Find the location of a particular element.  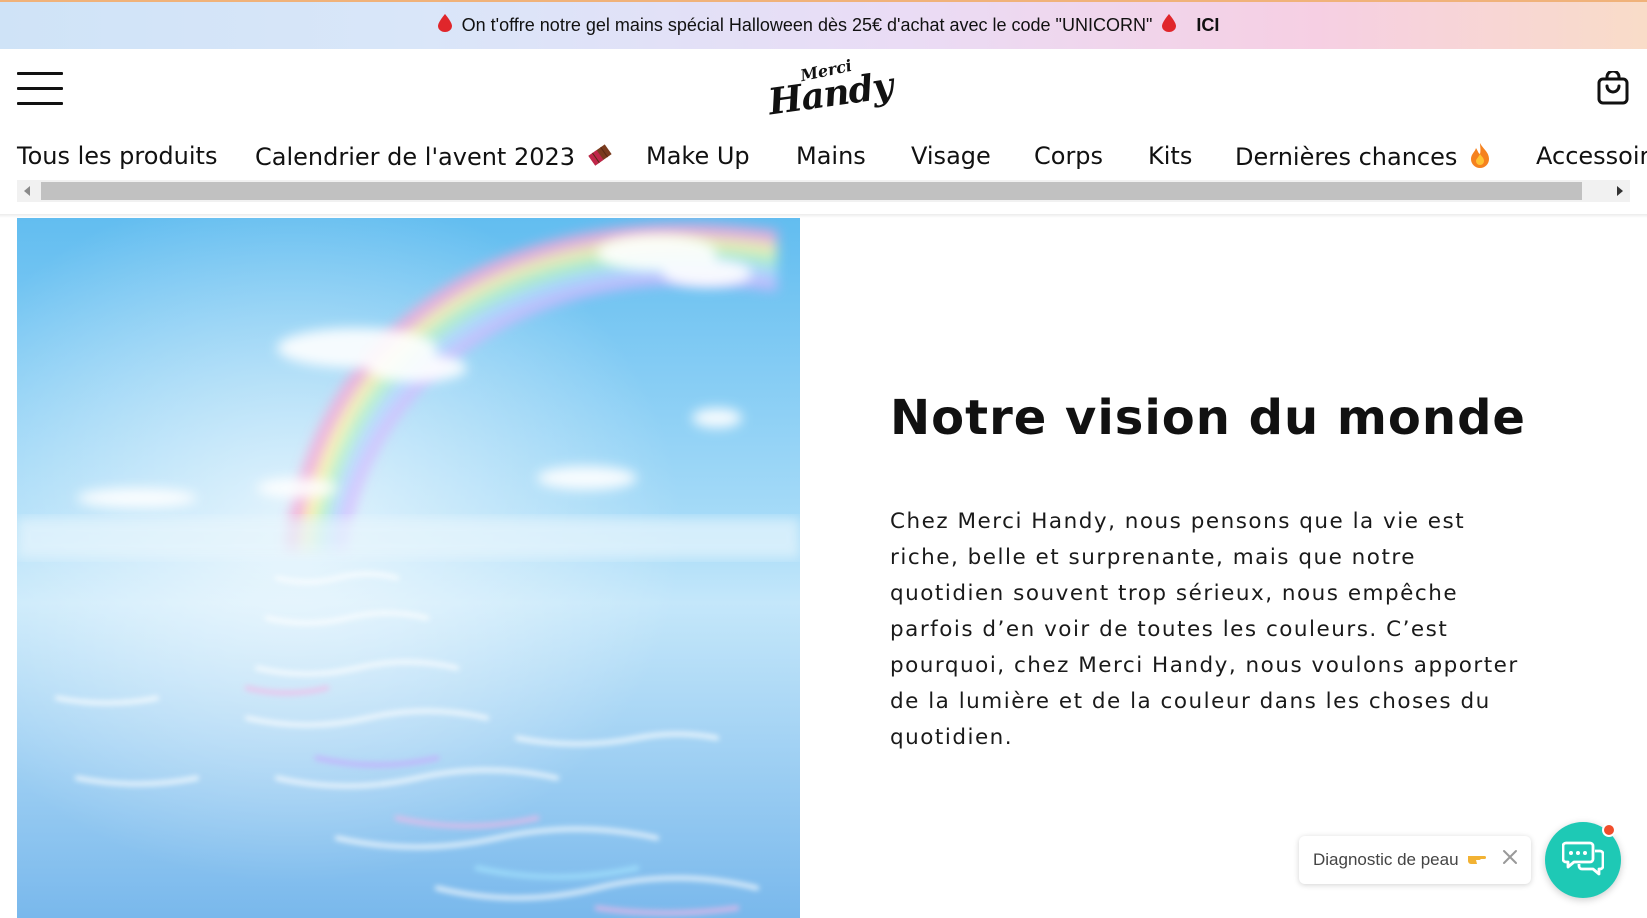

nav-item-mains: Mains is located at coordinates (831, 156).